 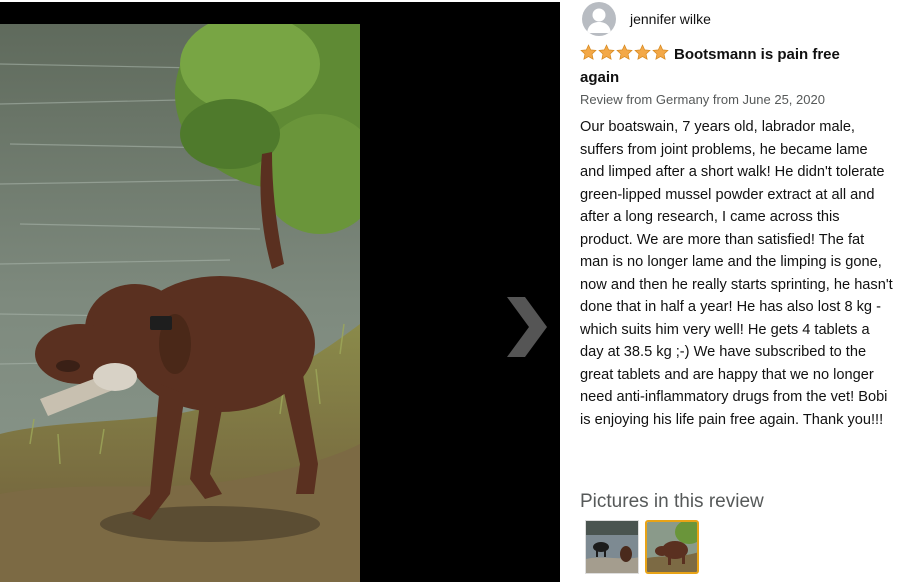 I want to click on review-thumbnails, so click(x=645, y=547).